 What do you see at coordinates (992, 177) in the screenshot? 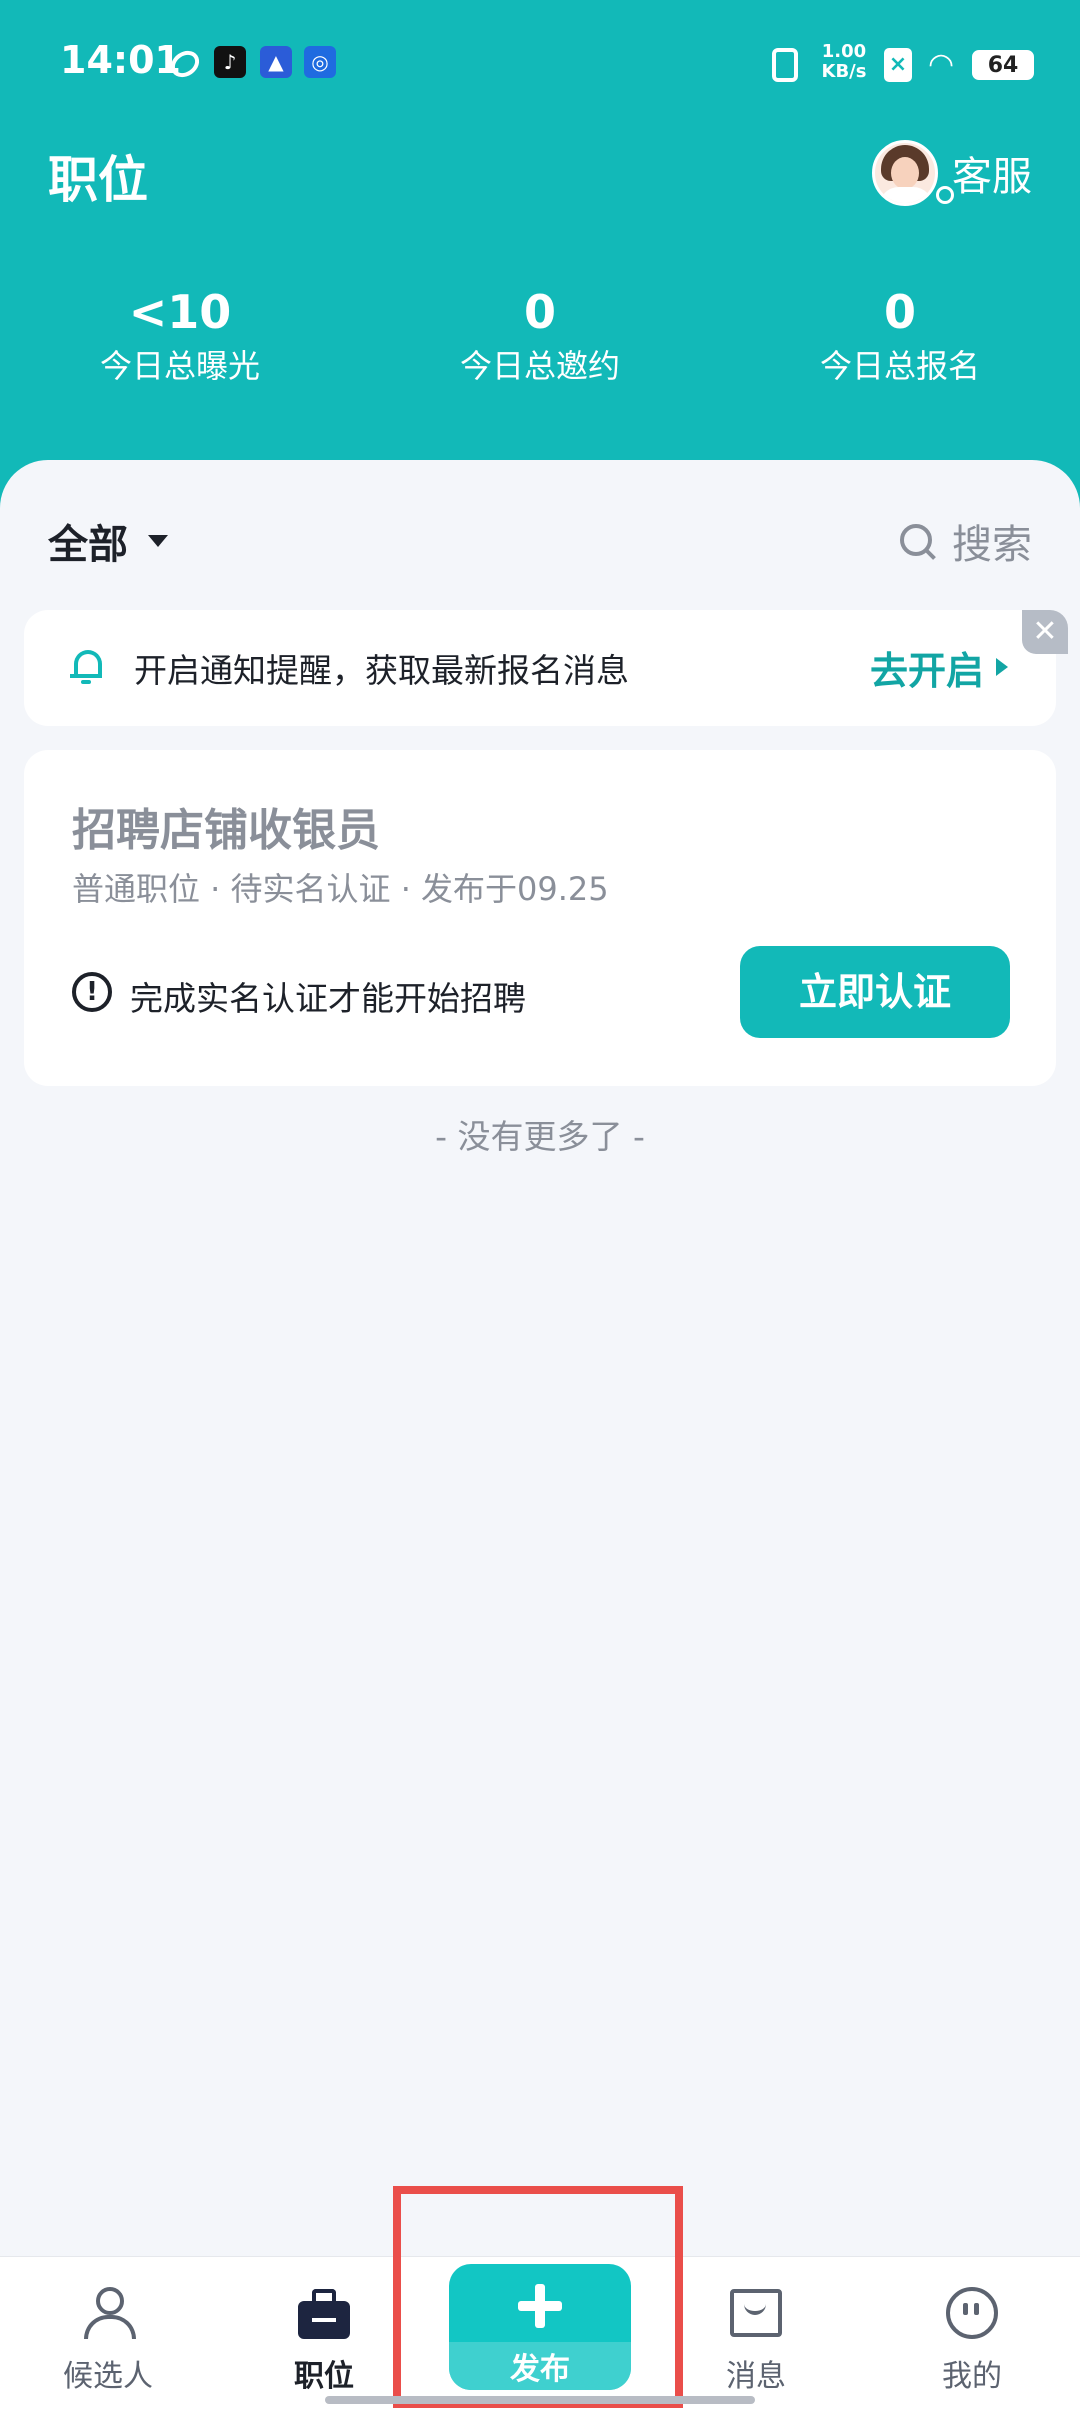
I see `customer-service-label: 客服` at bounding box center [992, 177].